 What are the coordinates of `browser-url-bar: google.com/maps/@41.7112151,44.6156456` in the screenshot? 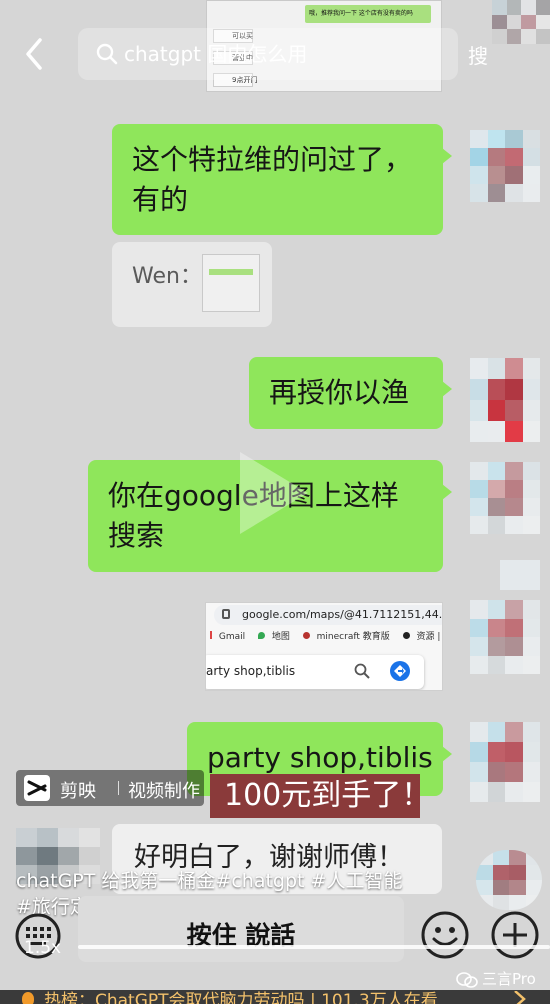 It's located at (328, 615).